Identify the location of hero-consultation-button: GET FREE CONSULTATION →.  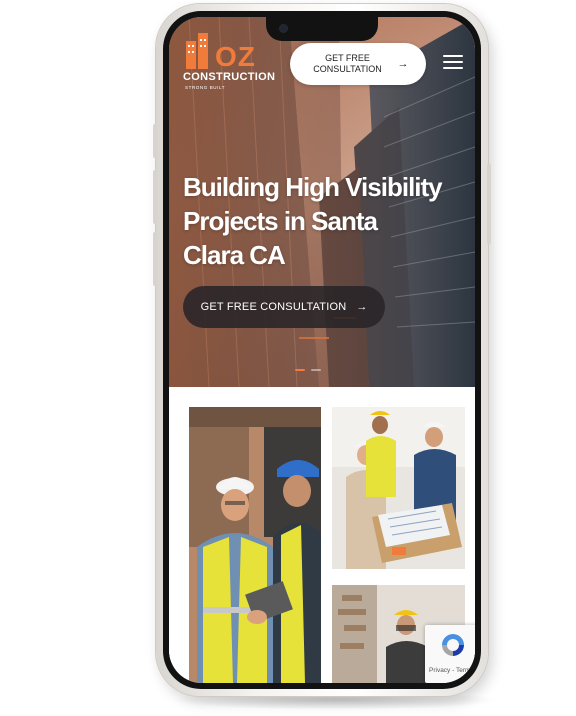
(284, 307).